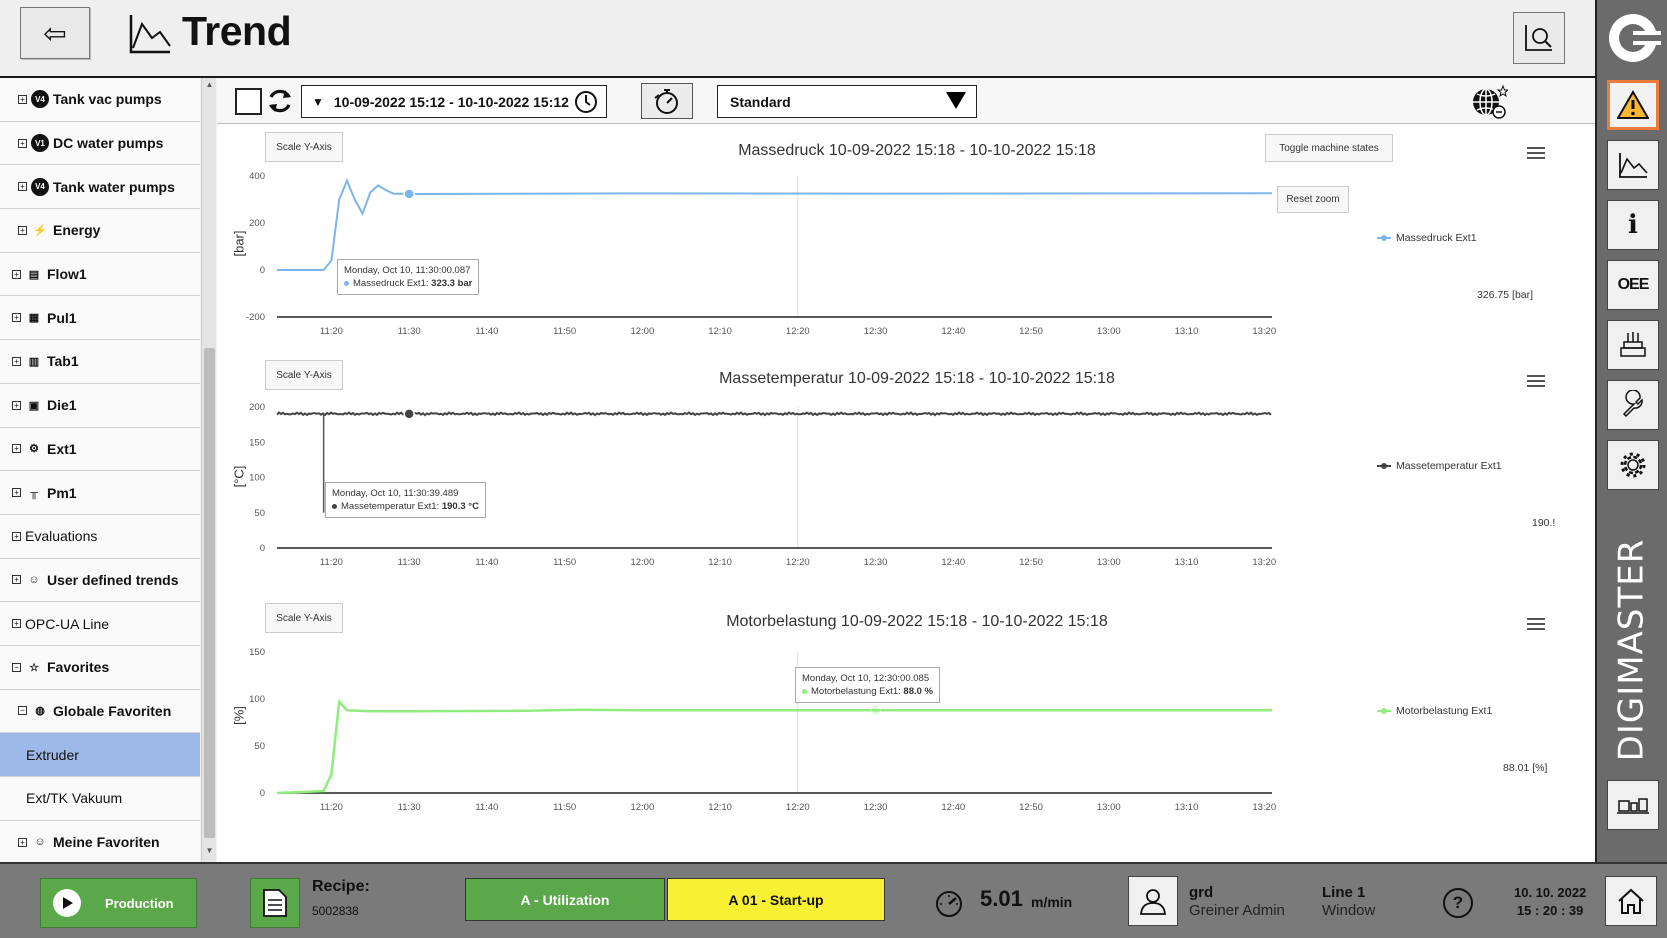 The image size is (1667, 938). What do you see at coordinates (1329, 148) in the screenshot?
I see `toggle-machine-states-button: Toggle machine states` at bounding box center [1329, 148].